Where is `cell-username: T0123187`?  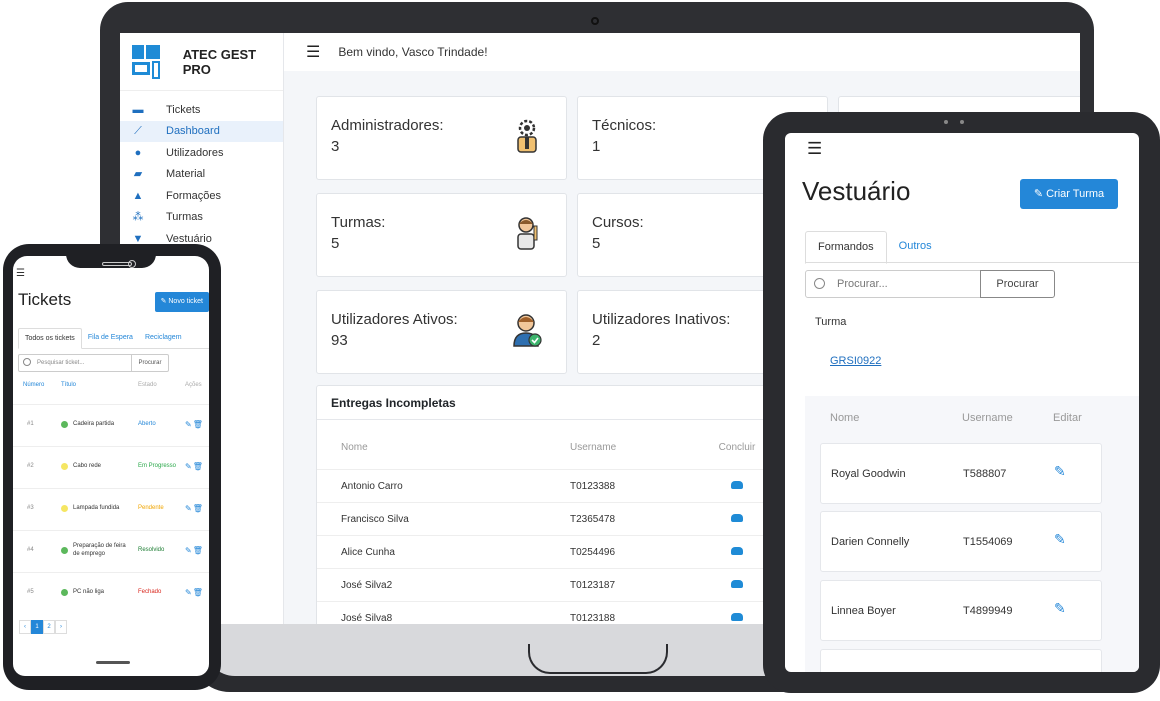 cell-username: T0123187 is located at coordinates (593, 585).